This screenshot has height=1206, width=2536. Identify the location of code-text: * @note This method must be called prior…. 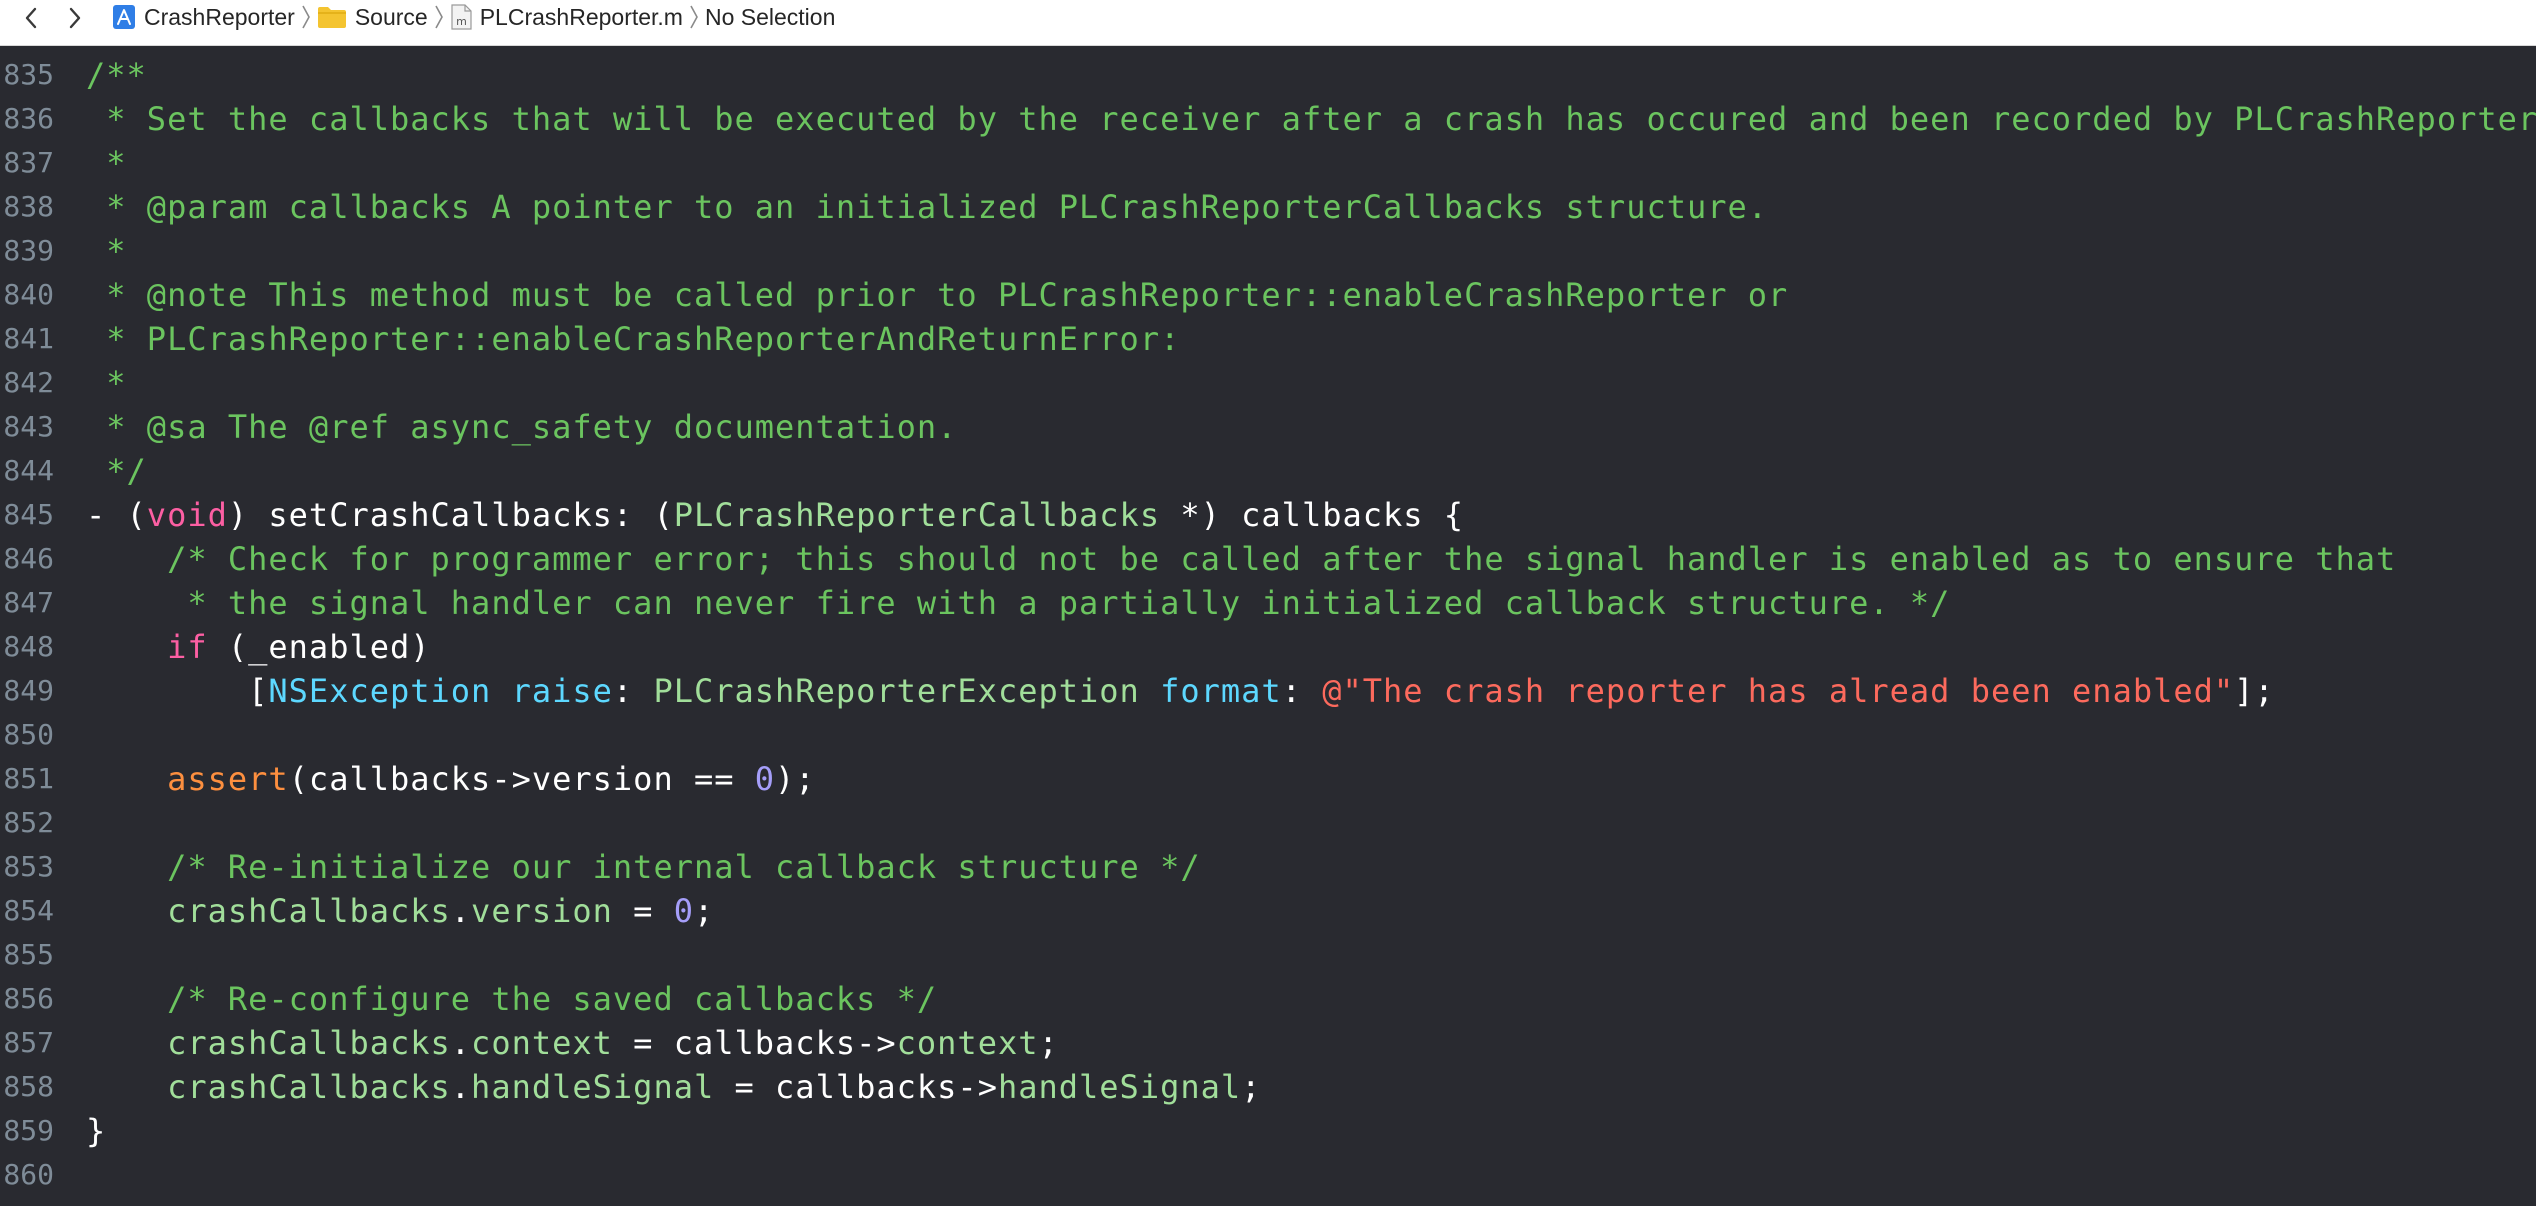
(937, 295).